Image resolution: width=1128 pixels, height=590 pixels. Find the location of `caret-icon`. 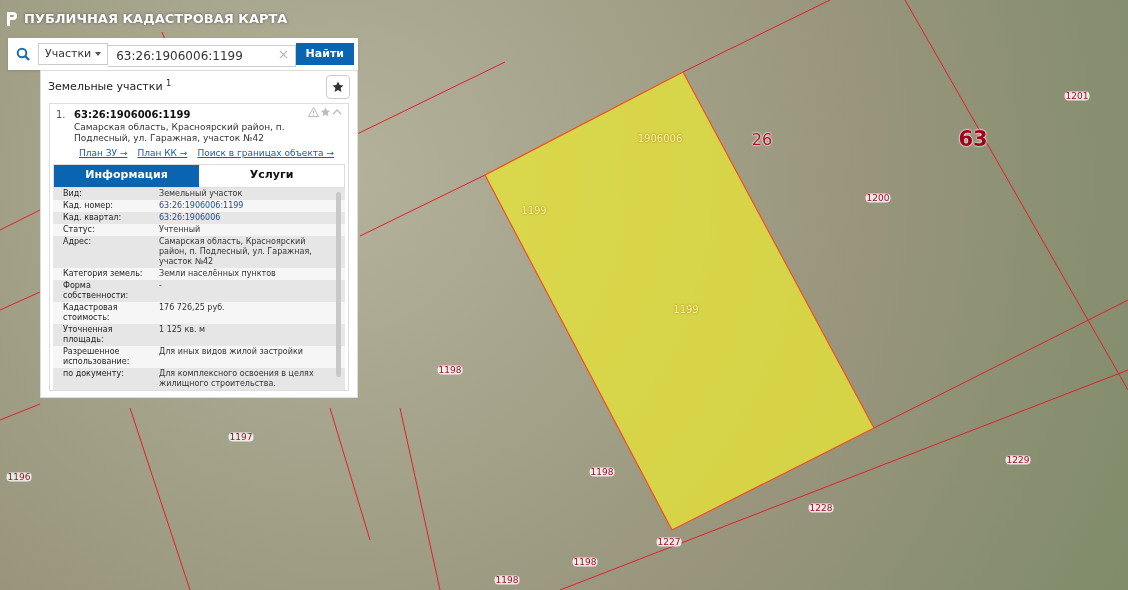

caret-icon is located at coordinates (98, 54).